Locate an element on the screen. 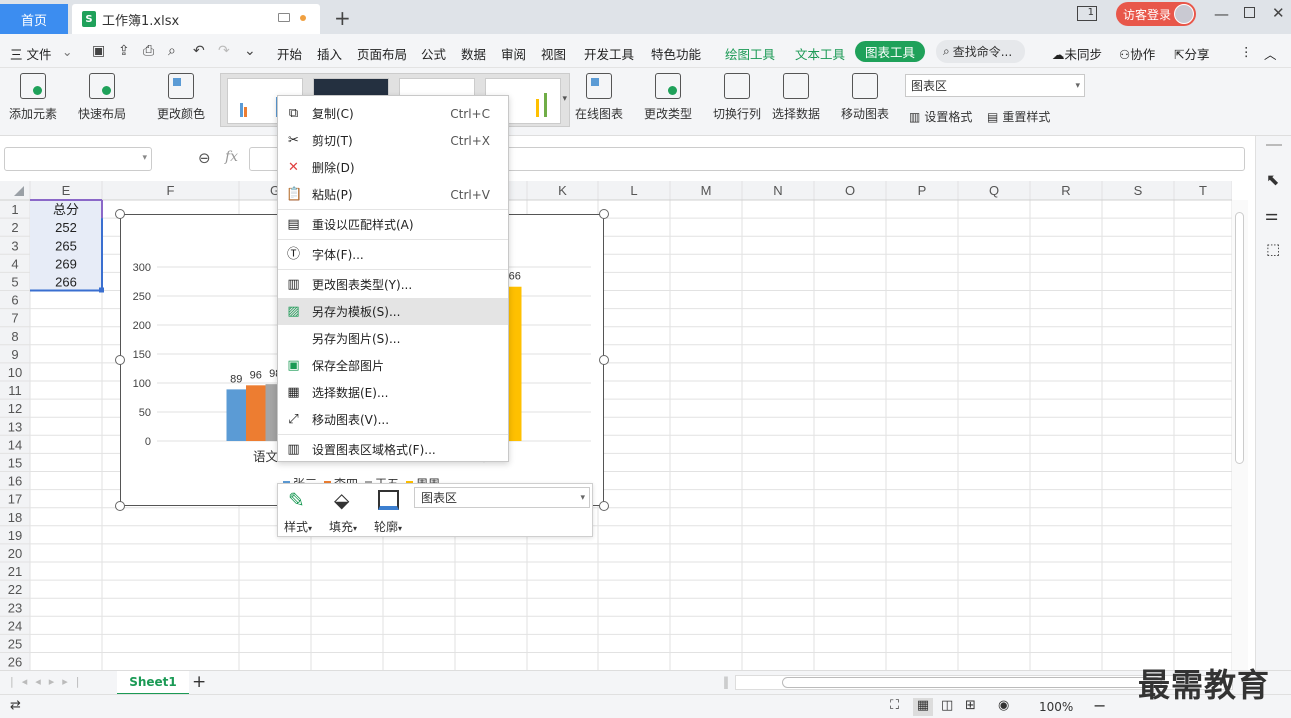 The width and height of the screenshot is (1291, 718). ctx-cut: ✂ 剪切(T) Ctrl+X is located at coordinates (393, 140).